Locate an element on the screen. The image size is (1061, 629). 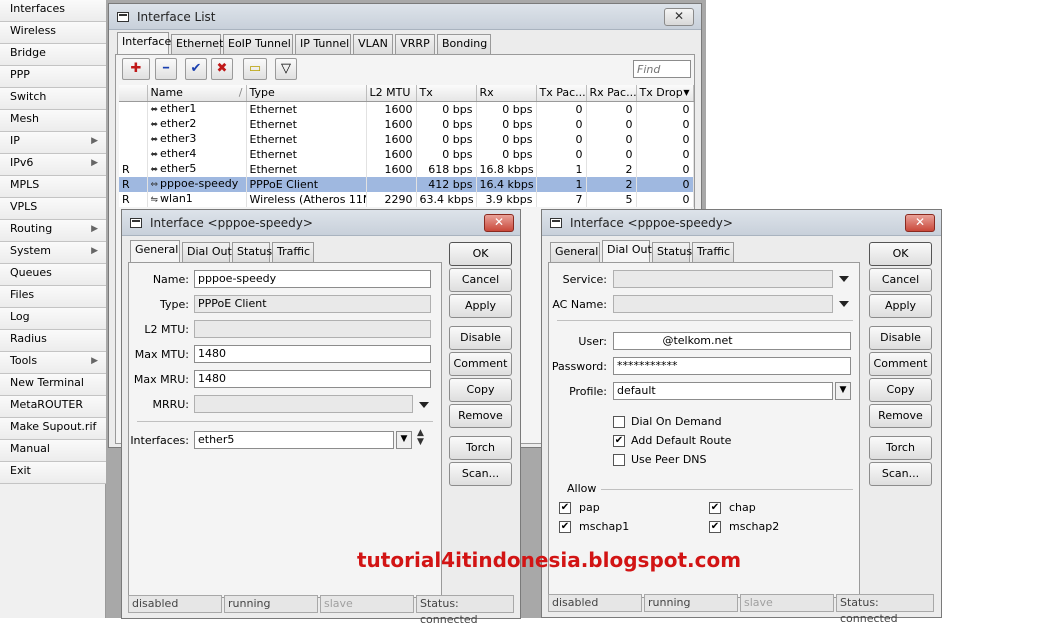
sidebar-item: Mesh is located at coordinates (53, 121).